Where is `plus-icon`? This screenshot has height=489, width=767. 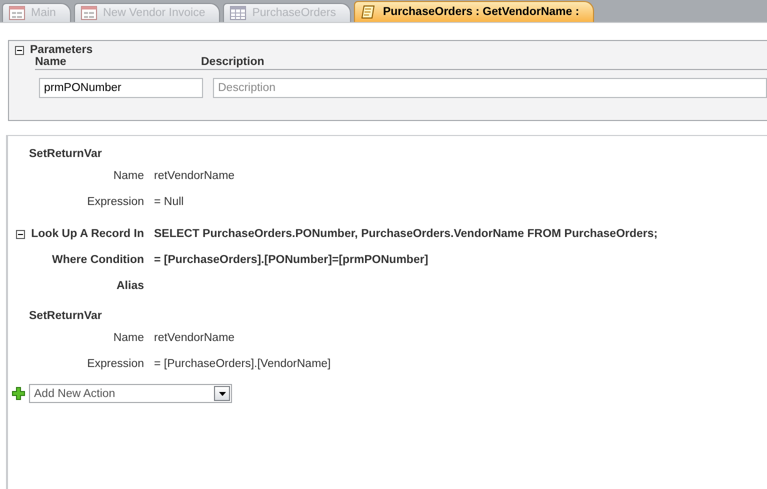 plus-icon is located at coordinates (18, 393).